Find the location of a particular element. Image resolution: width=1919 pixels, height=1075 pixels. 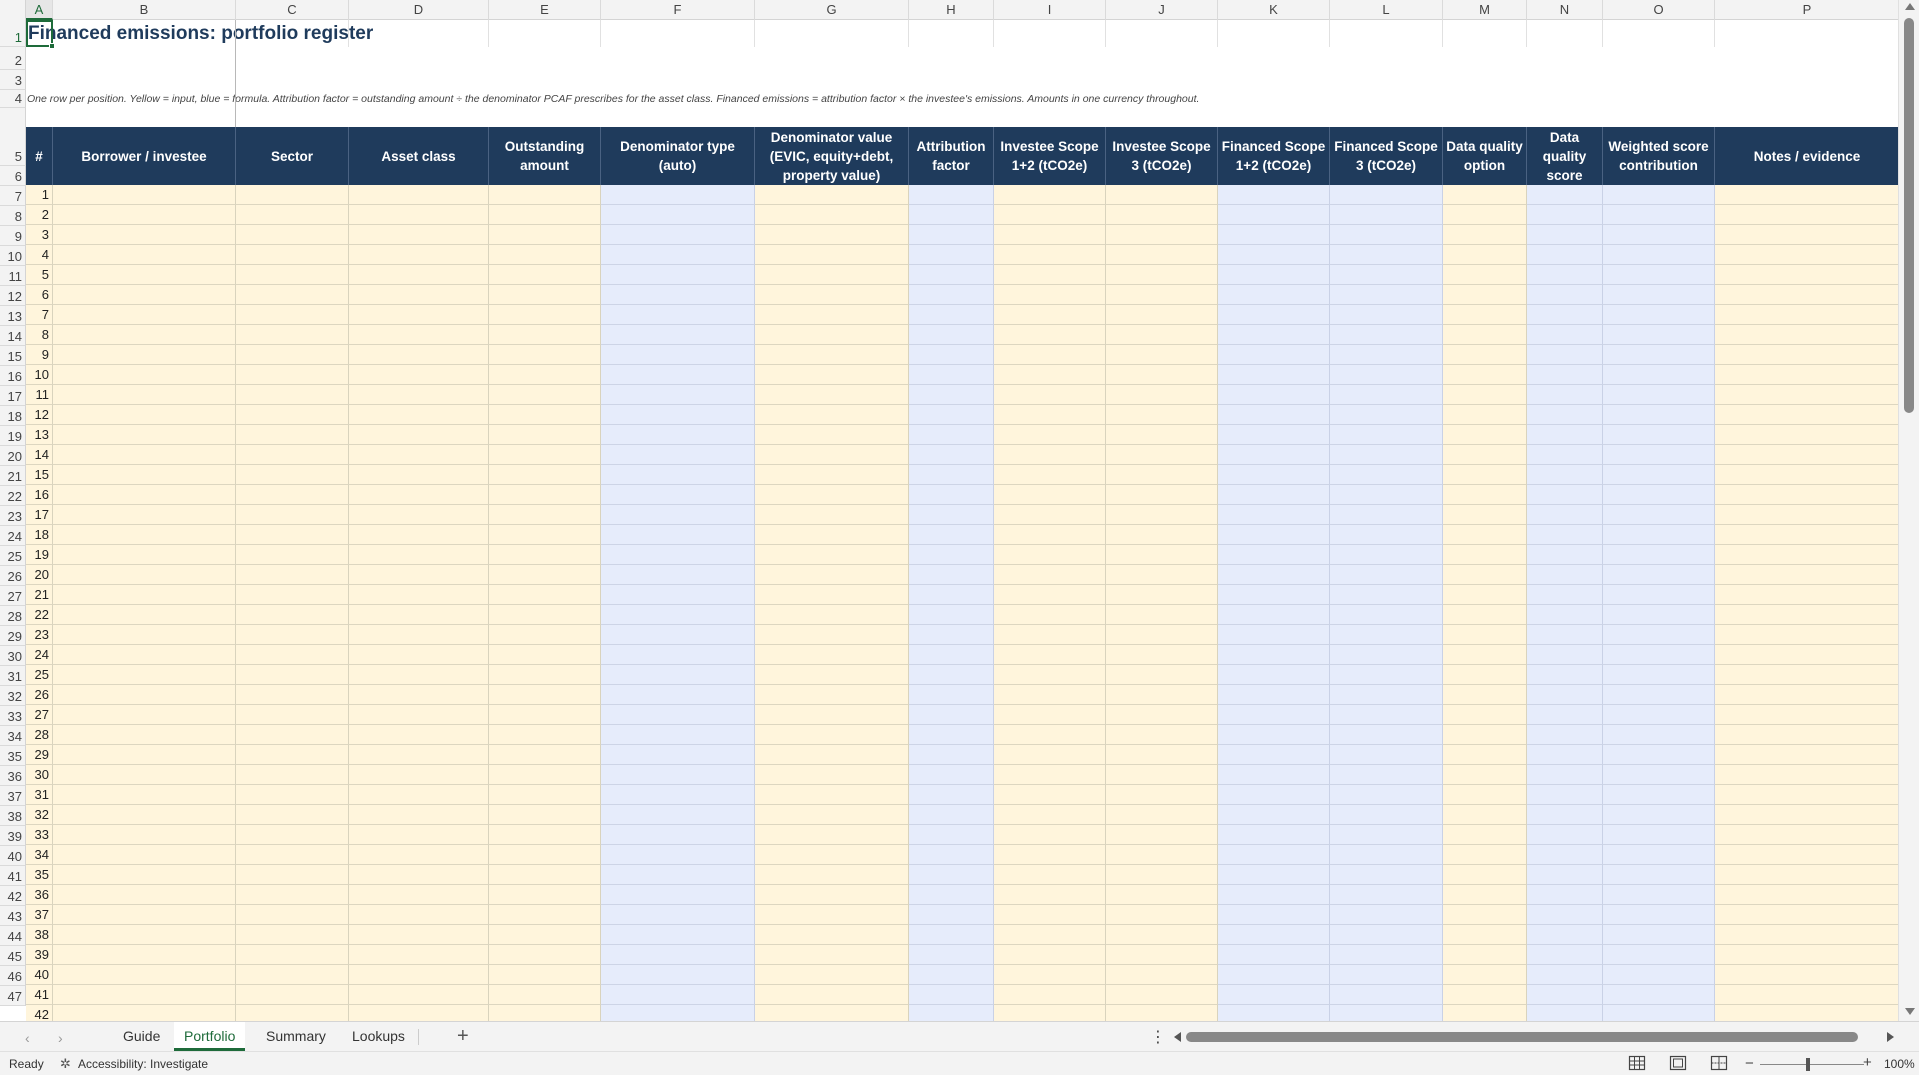

column-header-o: O is located at coordinates (1659, 10).